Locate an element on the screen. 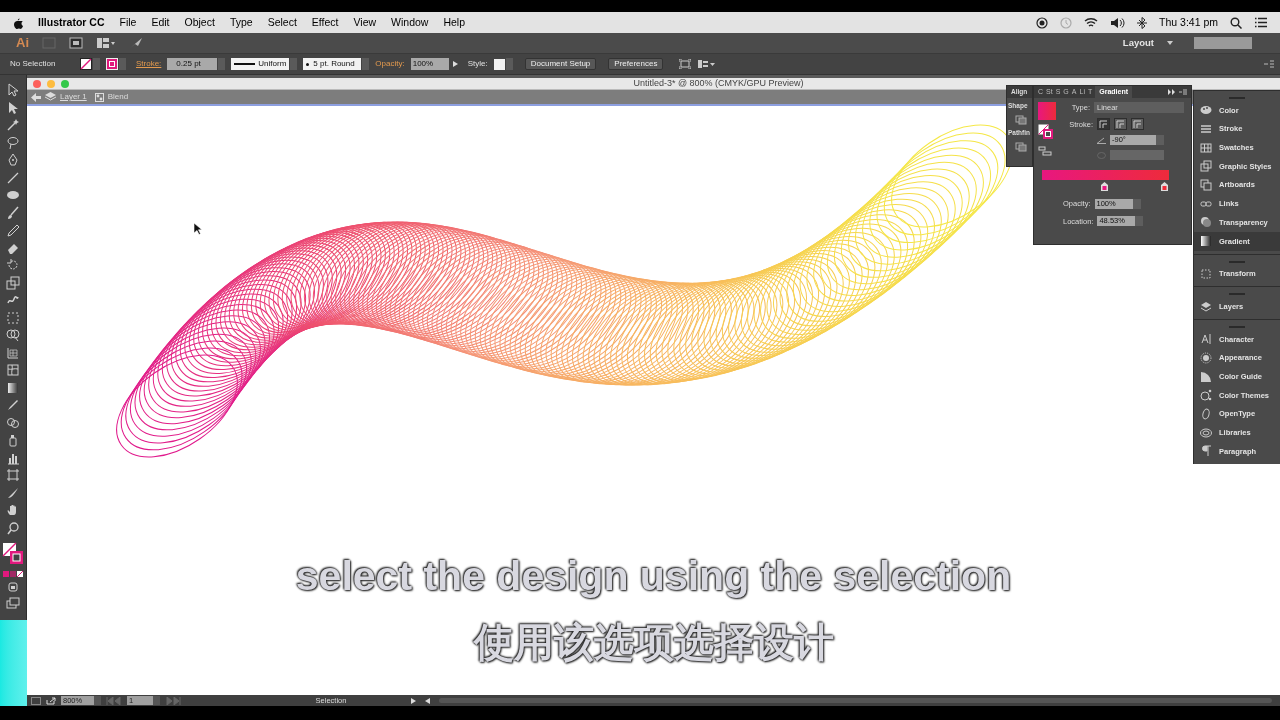  menu-item: Type is located at coordinates (241, 22).